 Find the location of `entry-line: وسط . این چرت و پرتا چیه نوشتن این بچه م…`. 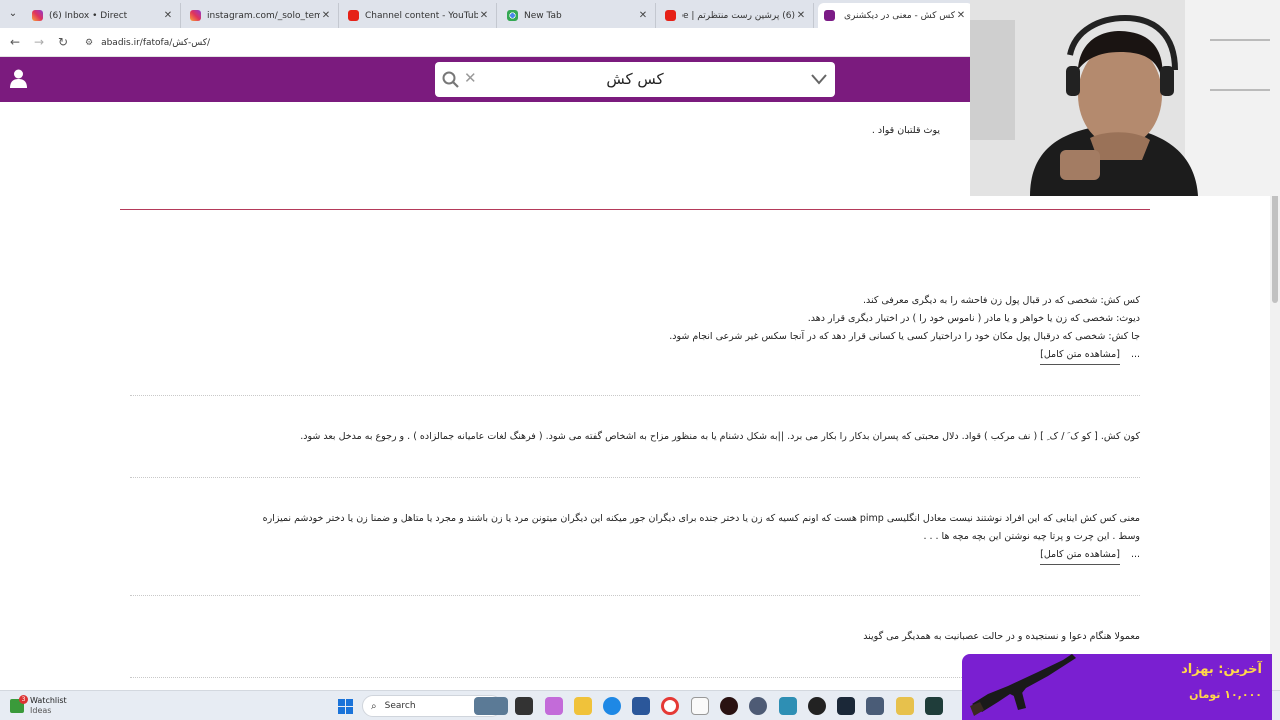

entry-line: وسط . این چرت و پرتا چیه نوشتن این بچه م… is located at coordinates (1031, 536).